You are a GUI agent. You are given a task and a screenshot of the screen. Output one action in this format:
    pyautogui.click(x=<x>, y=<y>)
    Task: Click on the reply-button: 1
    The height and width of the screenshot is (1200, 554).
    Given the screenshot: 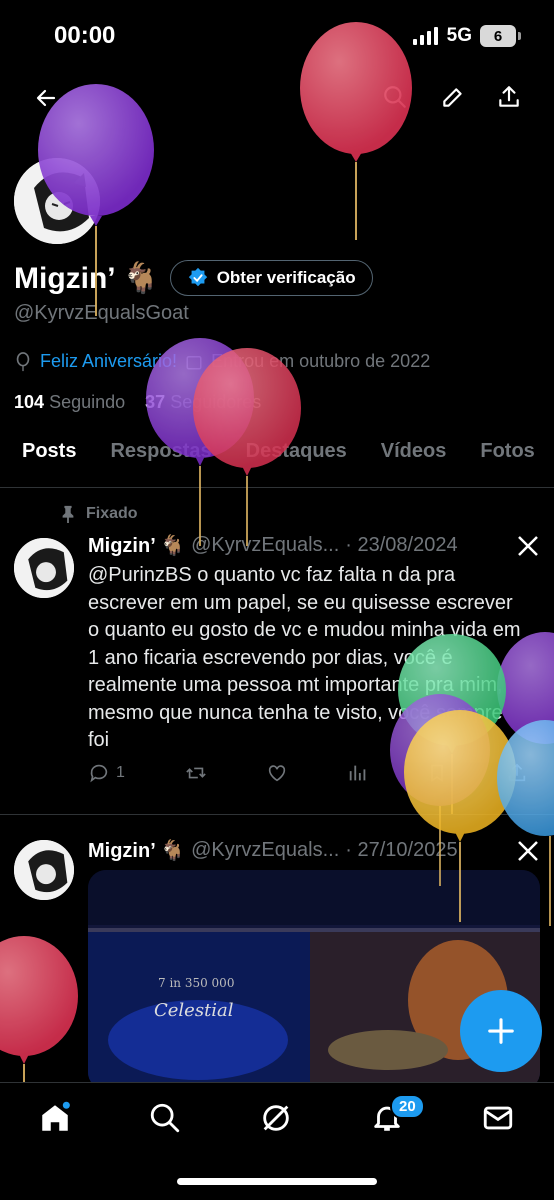 What is the action you would take?
    pyautogui.click(x=106, y=773)
    